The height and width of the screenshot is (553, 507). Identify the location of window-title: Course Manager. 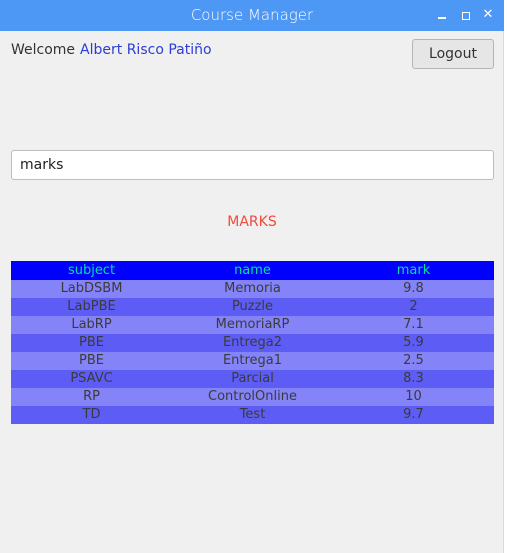
(252, 15).